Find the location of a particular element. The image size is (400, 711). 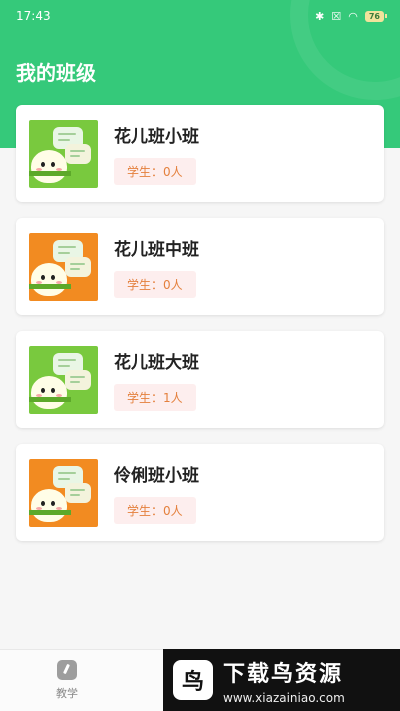

class-name: 花儿班小班 is located at coordinates (156, 137).